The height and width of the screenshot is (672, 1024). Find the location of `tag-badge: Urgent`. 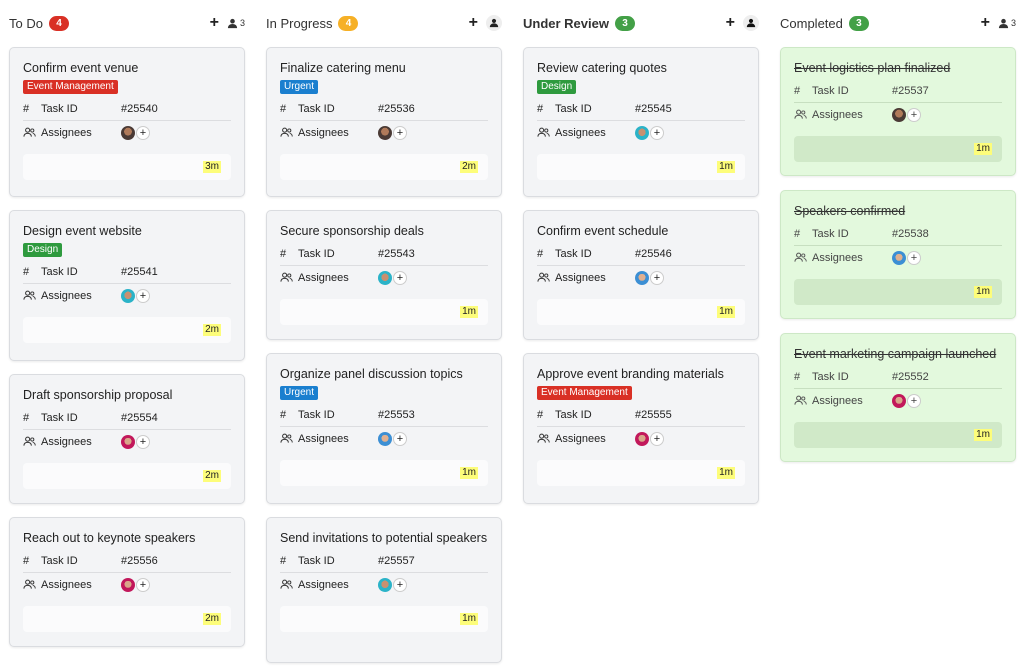

tag-badge: Urgent is located at coordinates (299, 393).